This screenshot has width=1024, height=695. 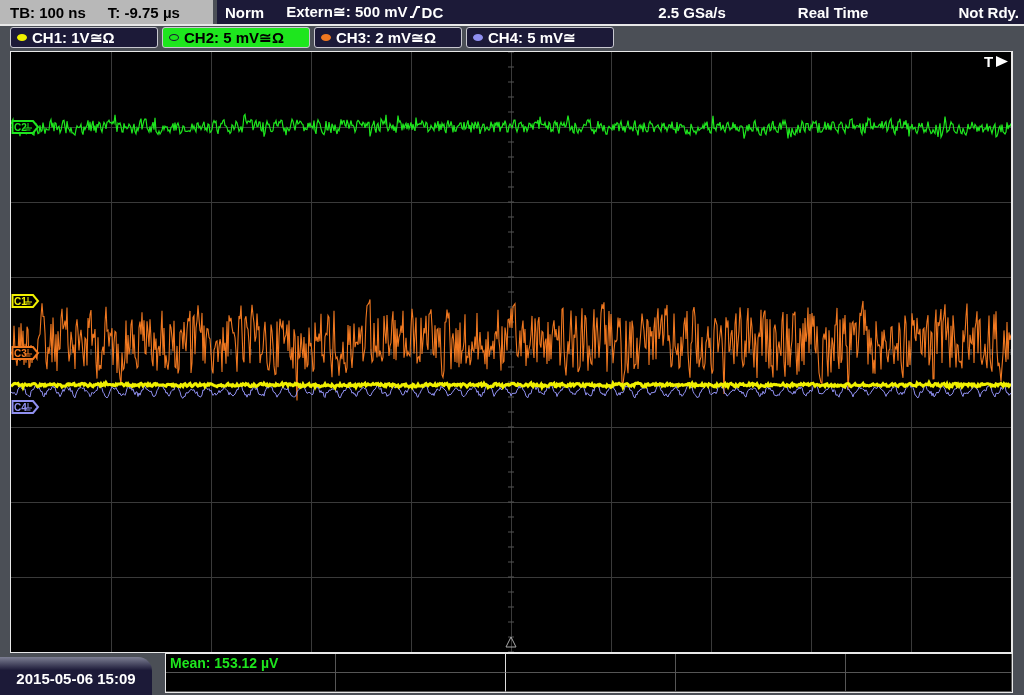 I want to click on channel-marker: C3, so click(x=25, y=353).